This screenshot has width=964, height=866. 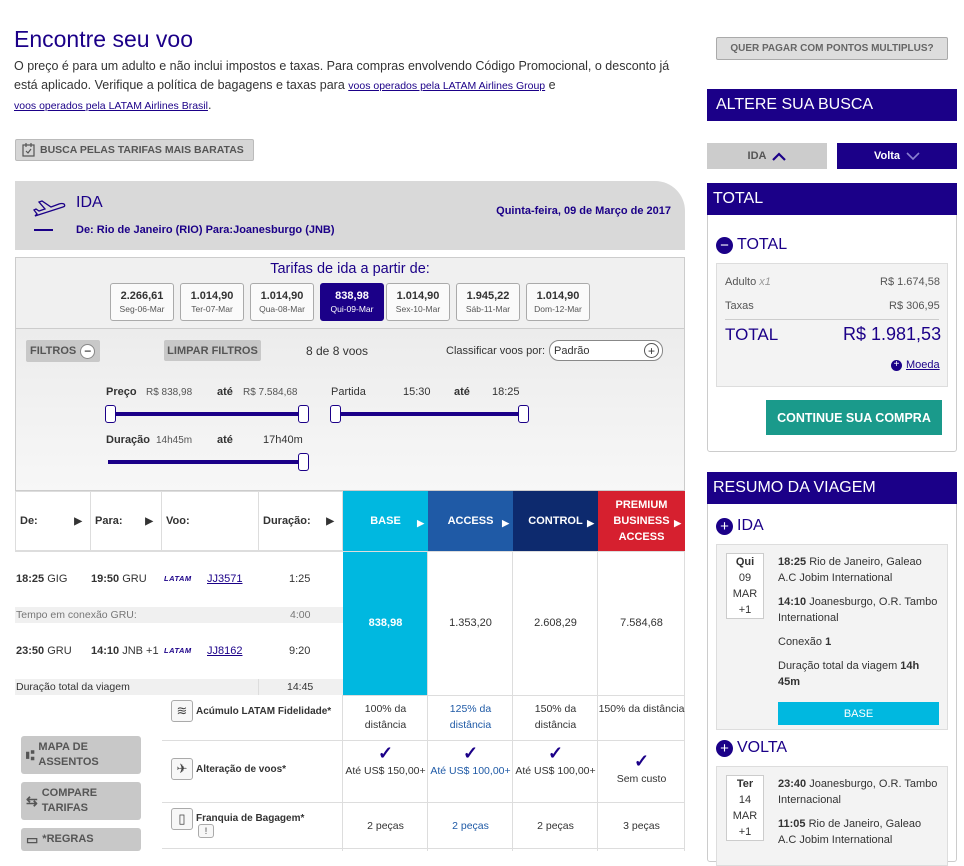 I want to click on col-header-voo: Voo:, so click(x=210, y=521).